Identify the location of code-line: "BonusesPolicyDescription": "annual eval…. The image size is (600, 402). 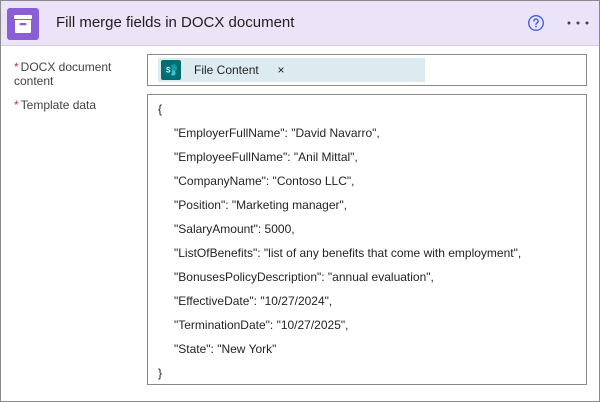
(304, 277).